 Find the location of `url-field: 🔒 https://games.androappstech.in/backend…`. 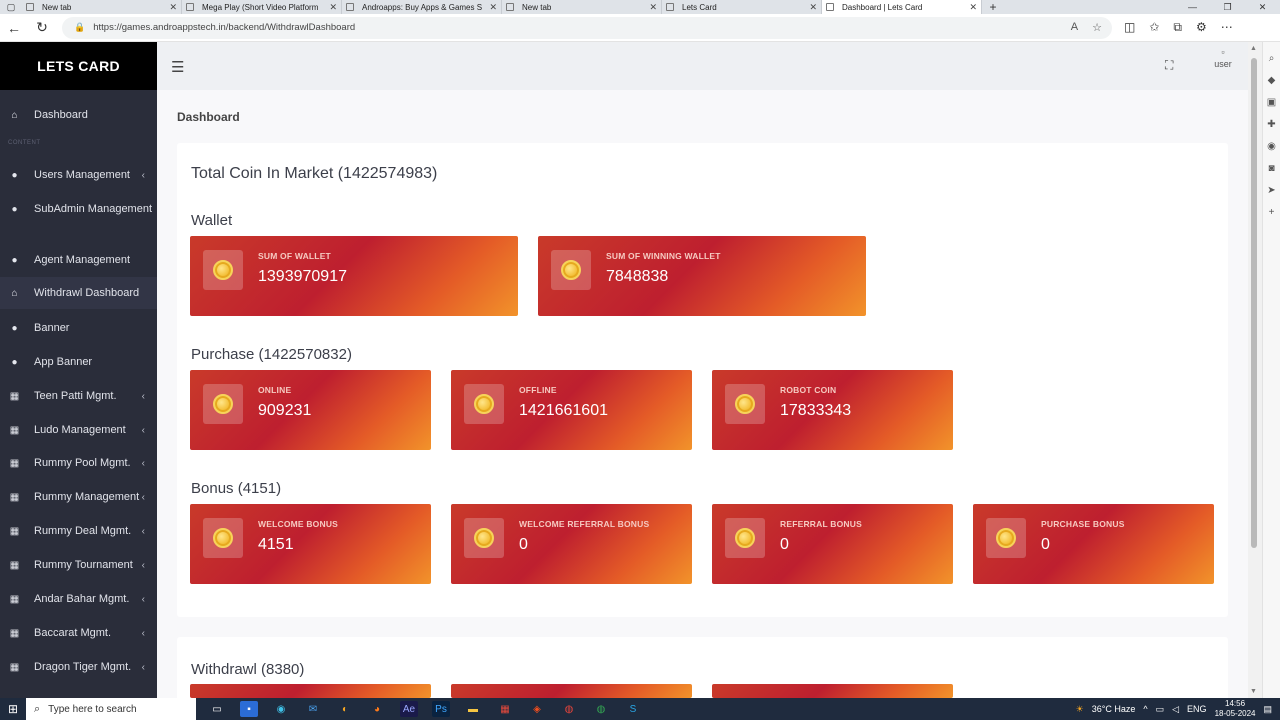

url-field: 🔒 https://games.androappstech.in/backend… is located at coordinates (587, 27).